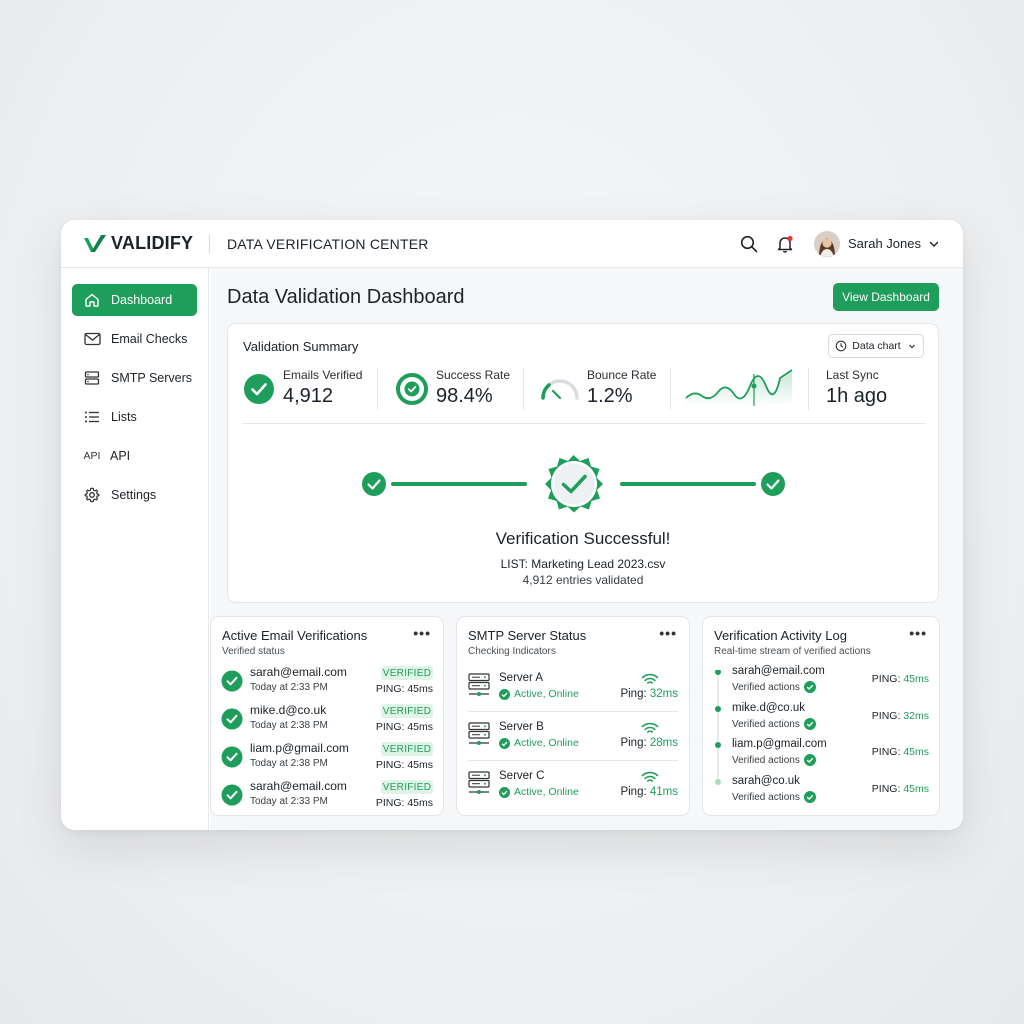 The height and width of the screenshot is (1024, 1024). I want to click on card-title: Verification Activity Log, so click(780, 635).